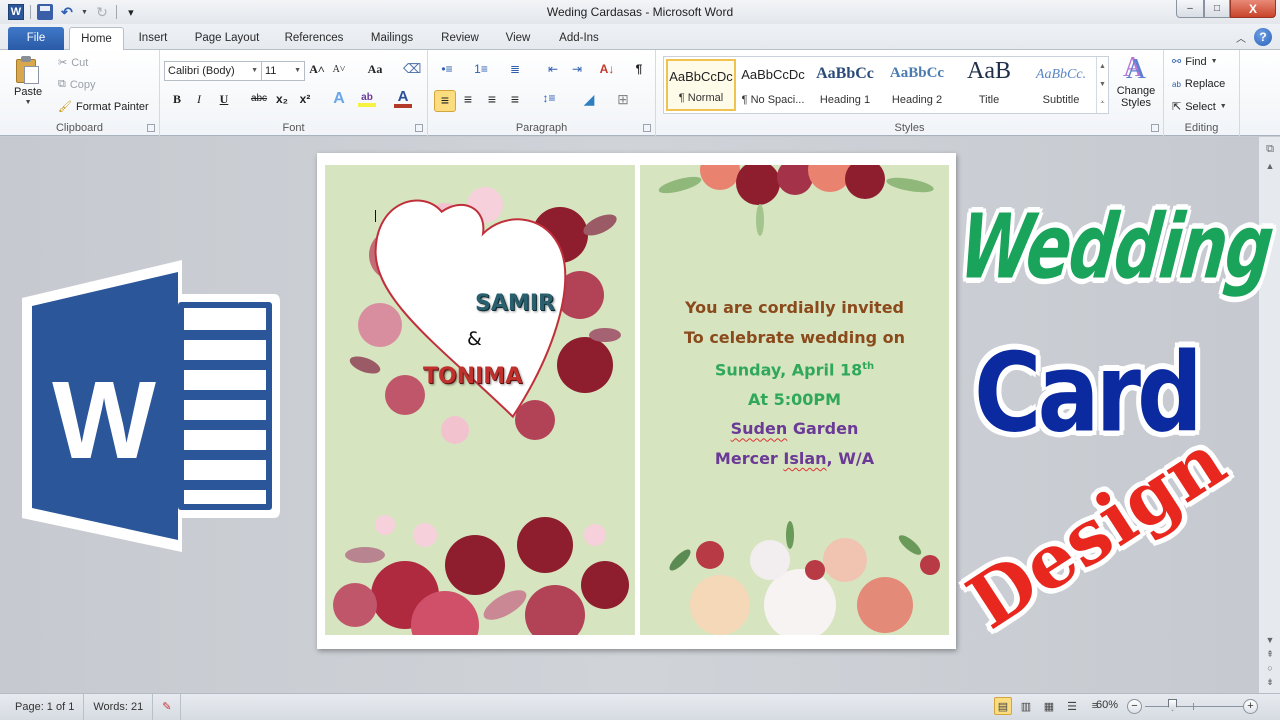 The height and width of the screenshot is (720, 1280). I want to click on numbering-button: 1≡, so click(481, 69).